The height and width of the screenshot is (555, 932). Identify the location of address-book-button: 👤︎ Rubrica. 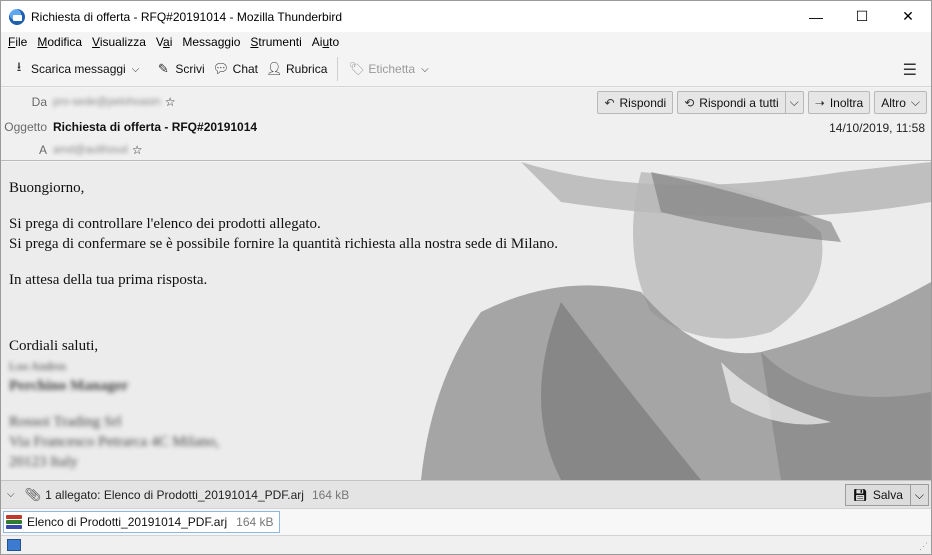
(296, 69).